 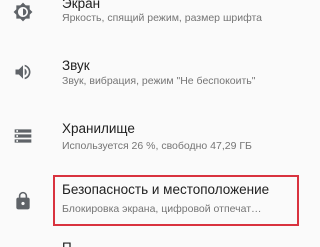 What do you see at coordinates (67, 243) in the screenshot?
I see `settings-item-title: П` at bounding box center [67, 243].